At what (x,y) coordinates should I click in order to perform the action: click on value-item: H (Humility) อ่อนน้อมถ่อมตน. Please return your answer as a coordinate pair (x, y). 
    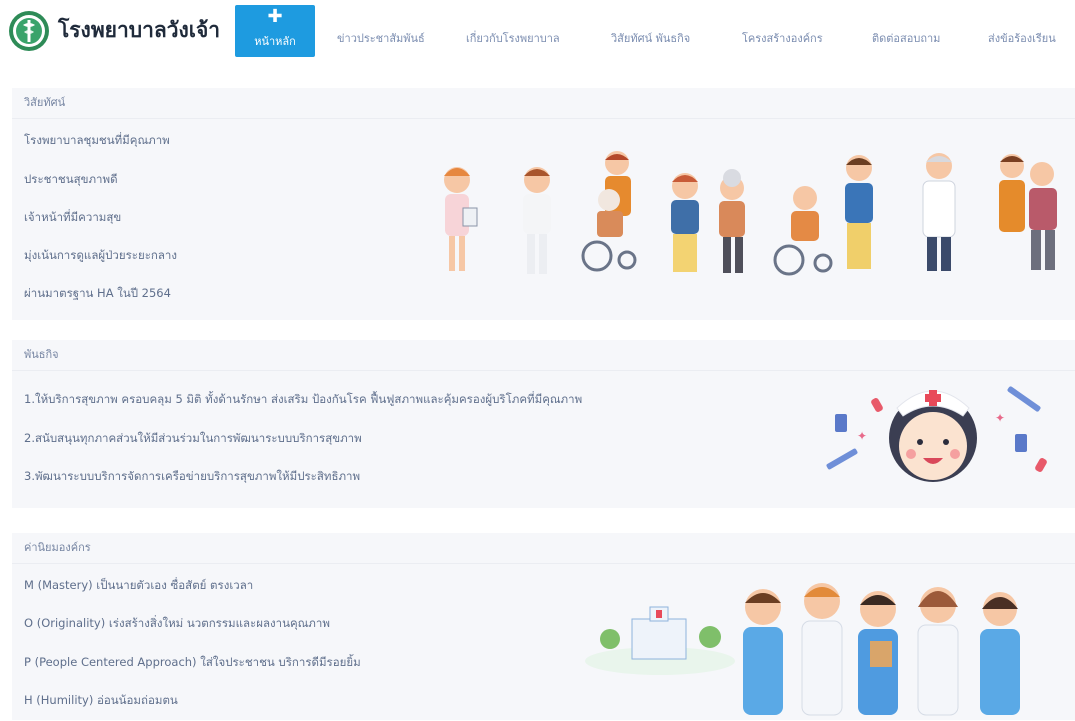
    Looking at the image, I should click on (101, 700).